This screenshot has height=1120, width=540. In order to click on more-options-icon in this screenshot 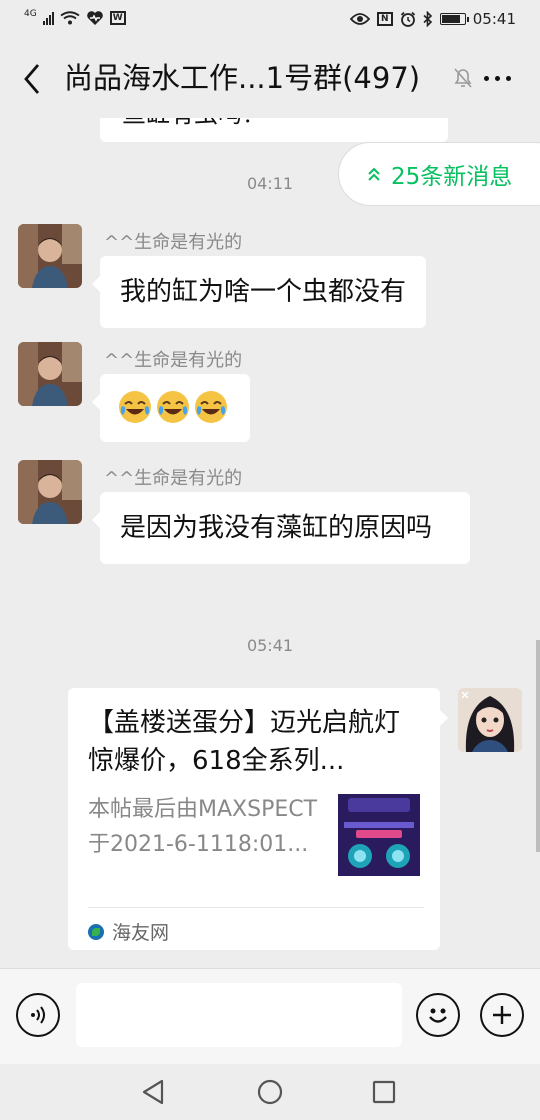, I will do `click(497, 78)`.